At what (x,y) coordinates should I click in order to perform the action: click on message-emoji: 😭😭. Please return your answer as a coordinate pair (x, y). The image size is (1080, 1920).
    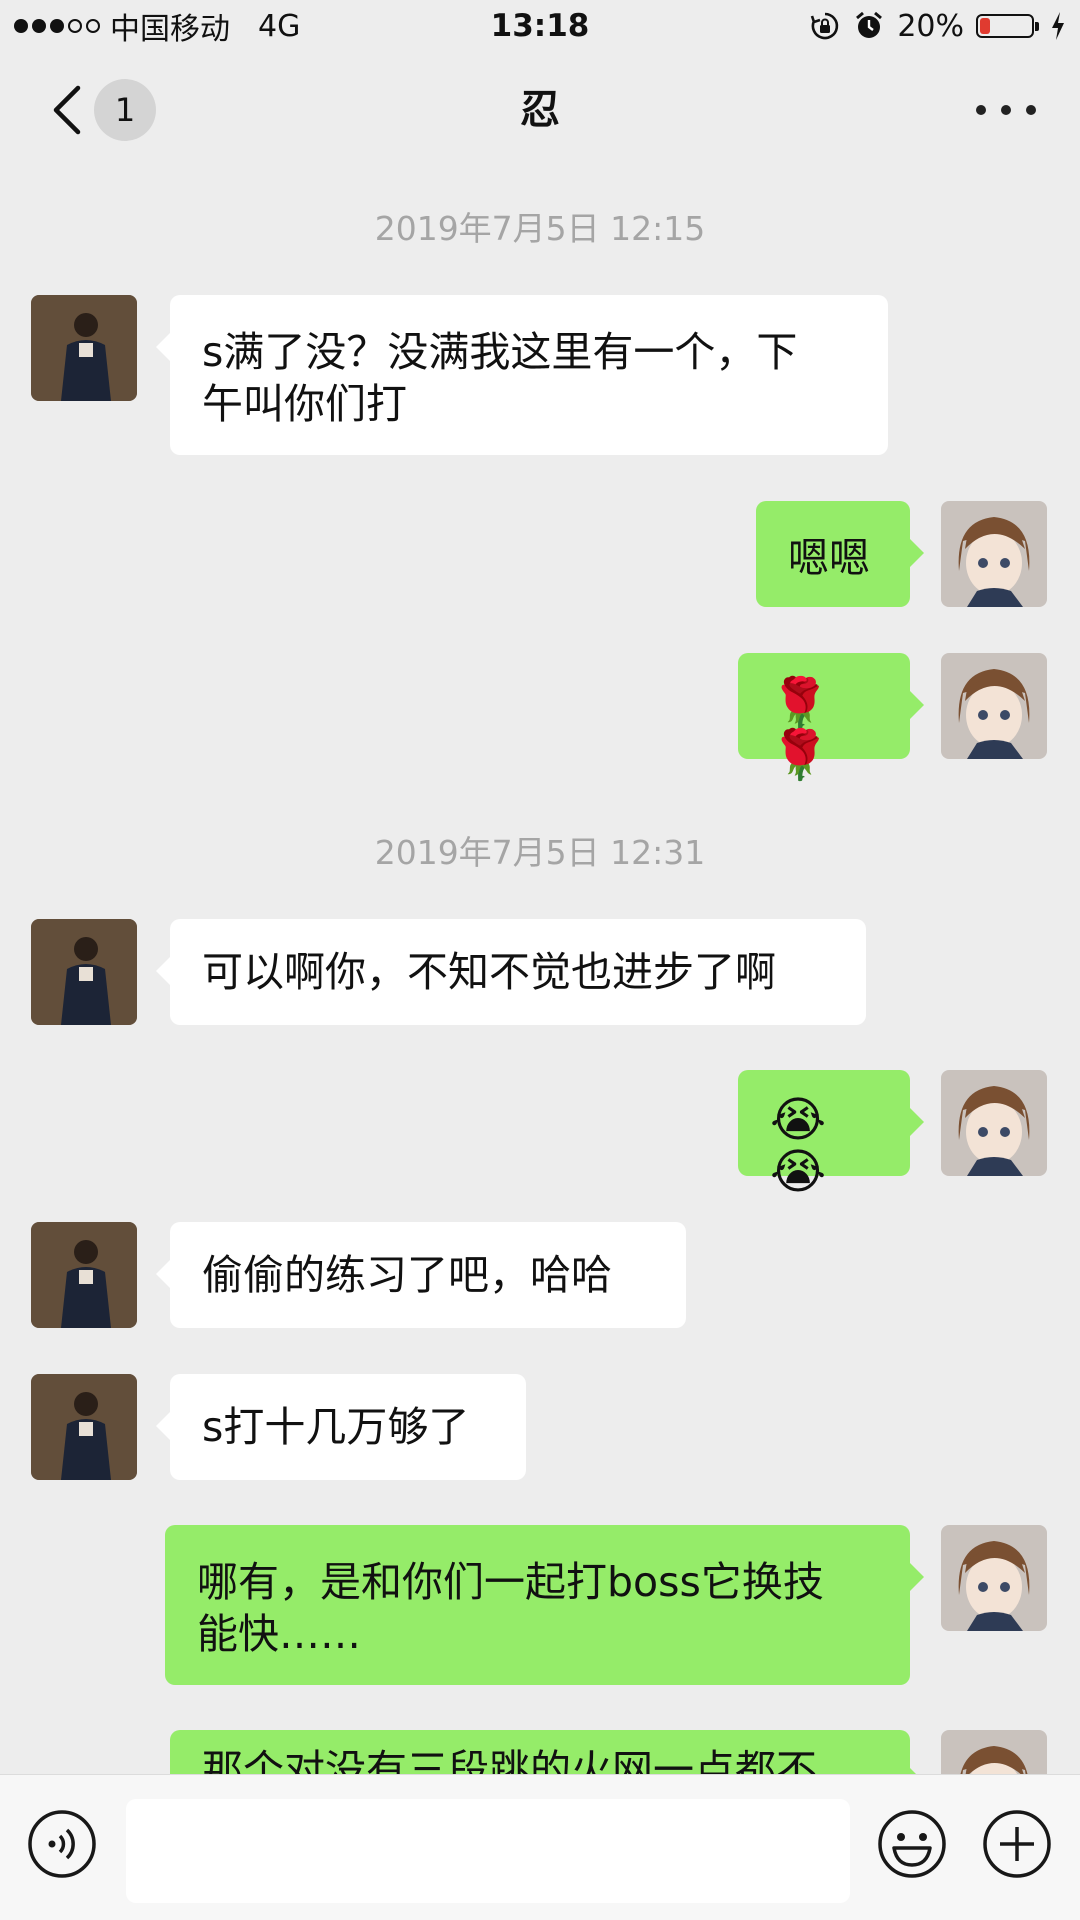
    Looking at the image, I should click on (798, 1146).